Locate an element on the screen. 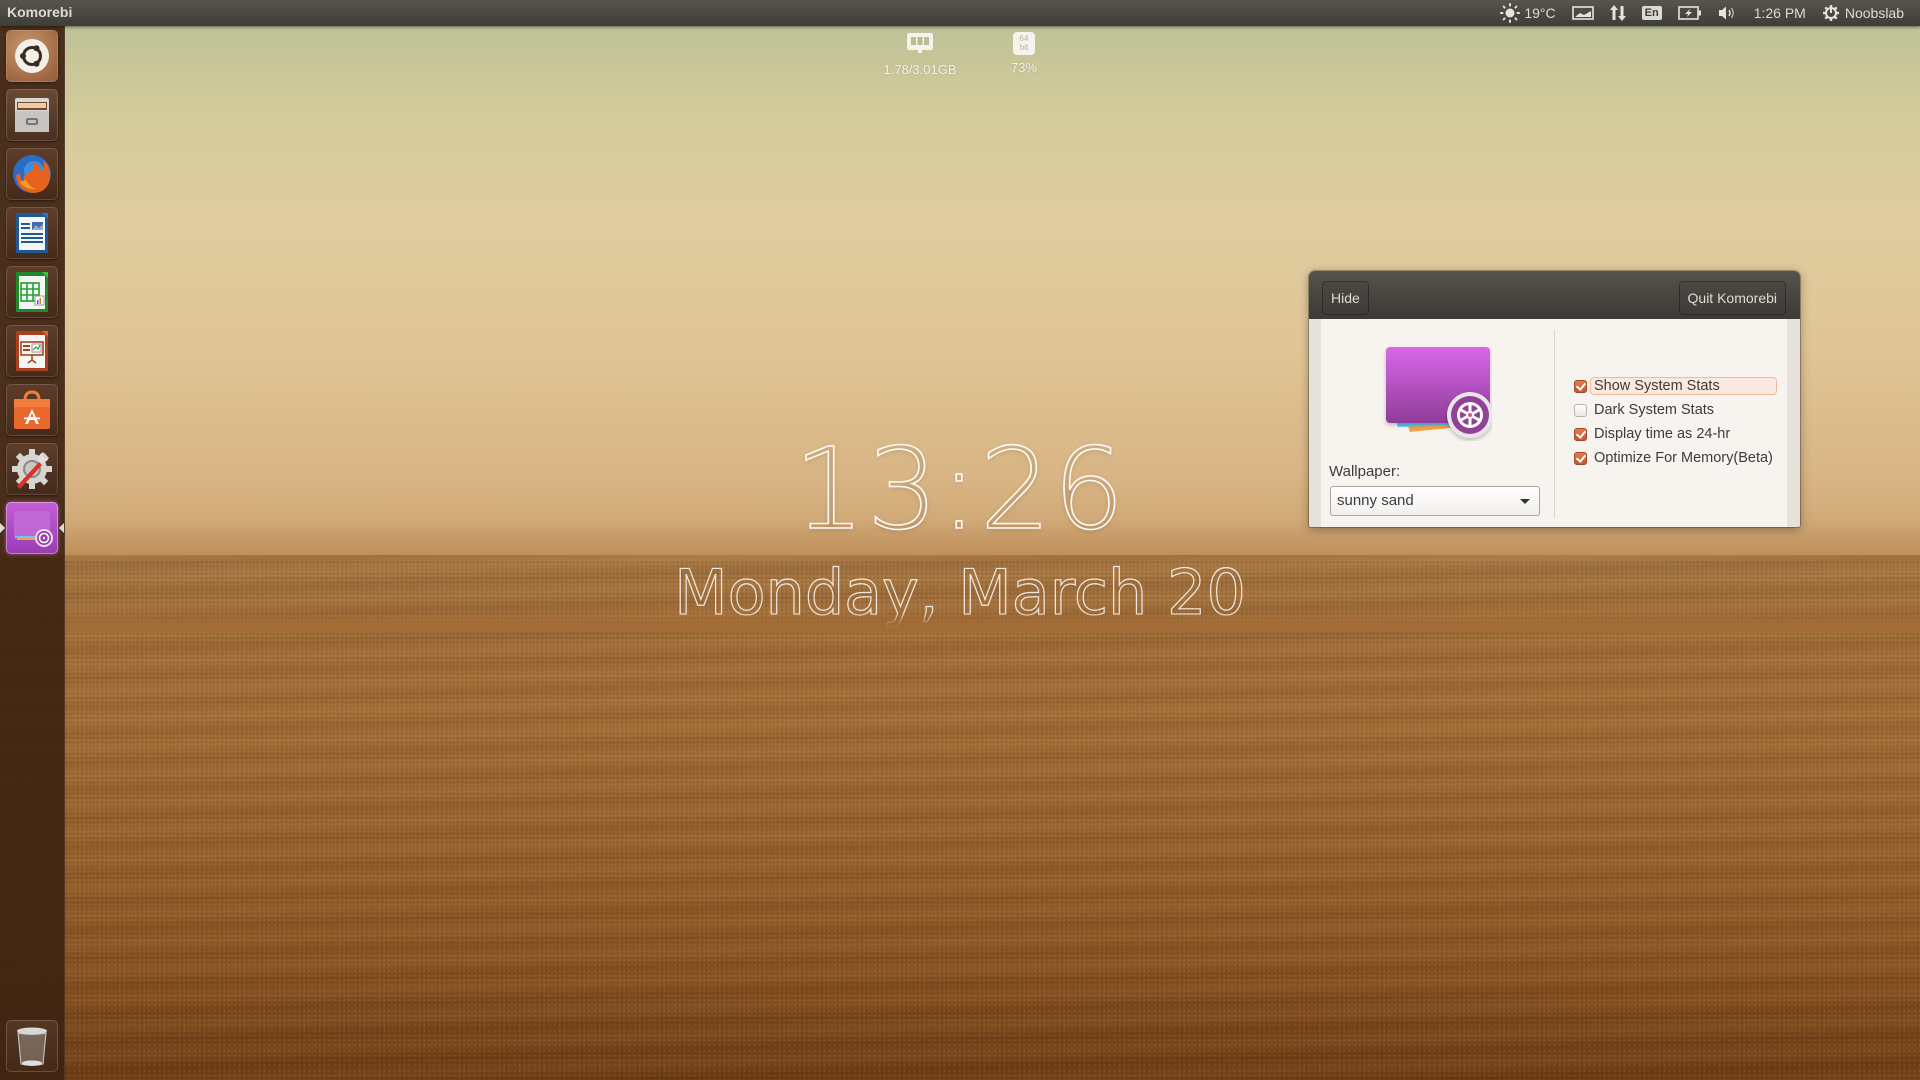 This screenshot has width=1920, height=1080. clock-indicator: 1:26 PM is located at coordinates (1780, 13).